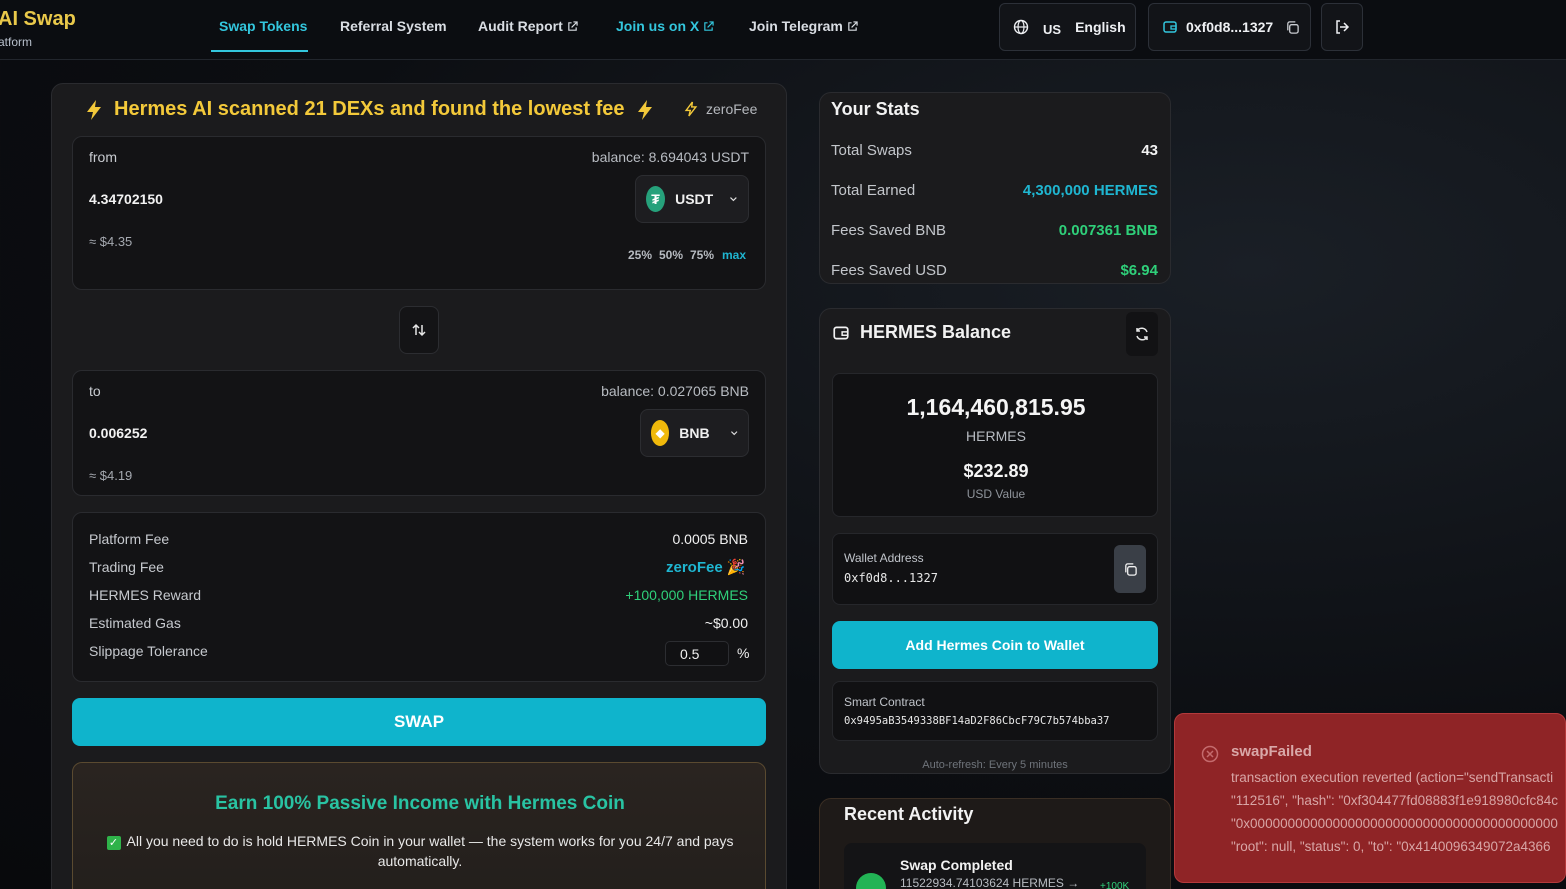  I want to click on from-token-symbol: USDT, so click(694, 199).